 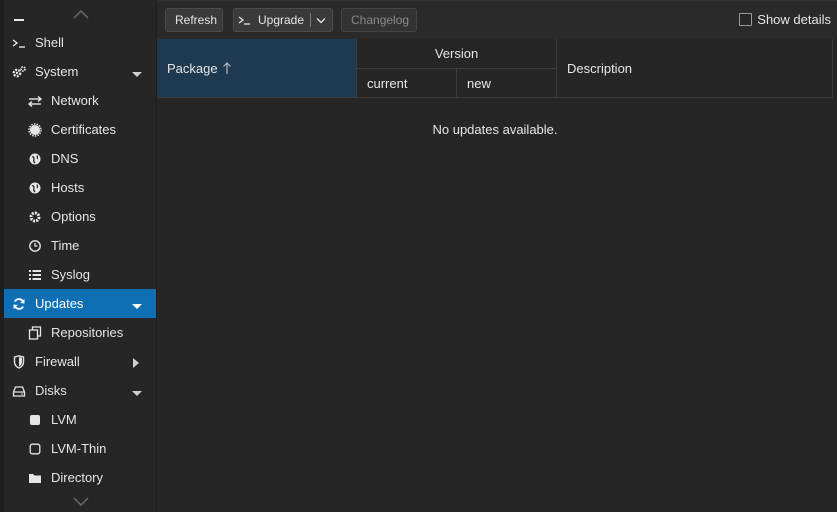 I want to click on sidebar-item-label: Hosts, so click(x=68, y=187).